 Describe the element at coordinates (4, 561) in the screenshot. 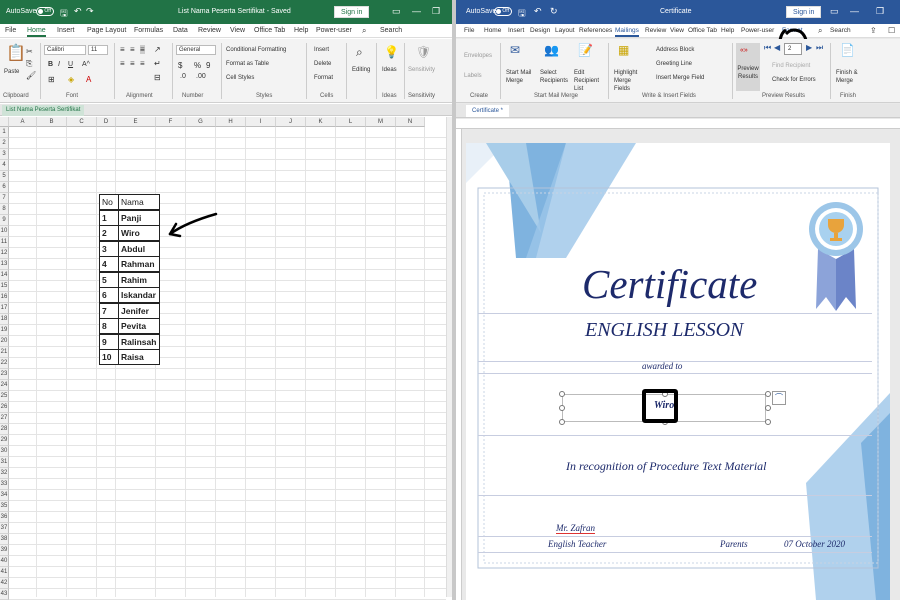

I see `row-header: 40` at that location.